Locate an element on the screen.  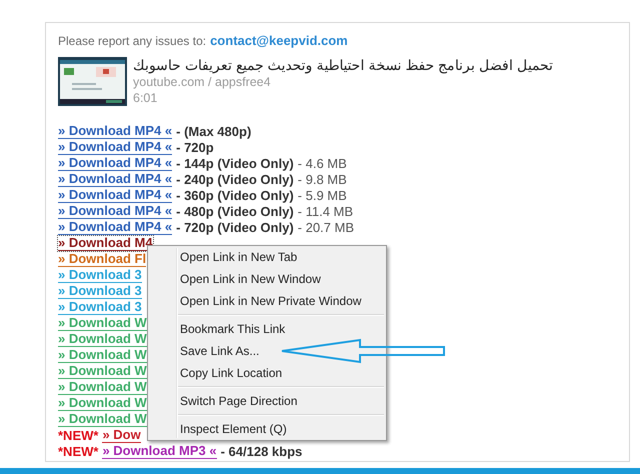
menu-item: Bookmark This Link is located at coordinates (267, 329).